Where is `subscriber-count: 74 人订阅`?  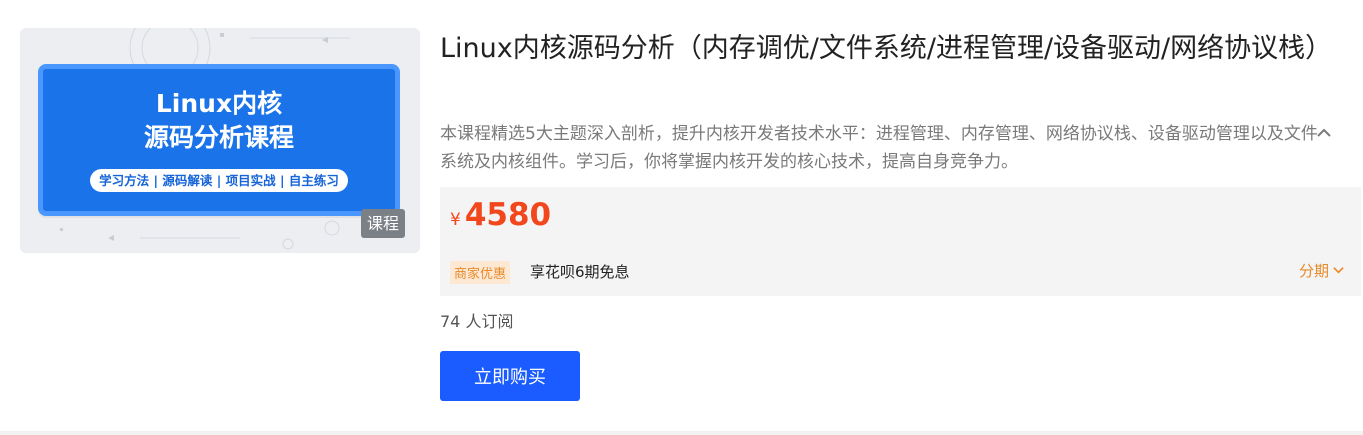 subscriber-count: 74 人订阅 is located at coordinates (477, 321).